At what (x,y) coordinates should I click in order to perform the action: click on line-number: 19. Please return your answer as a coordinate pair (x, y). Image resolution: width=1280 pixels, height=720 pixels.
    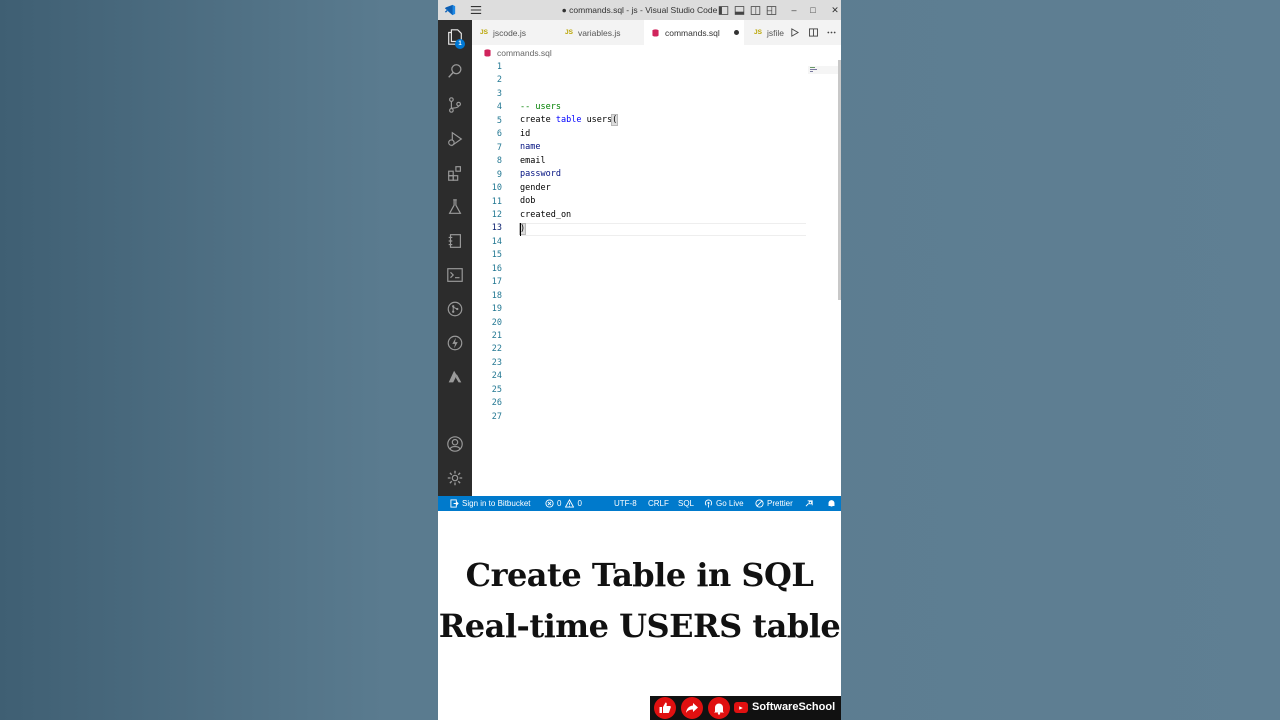
    Looking at the image, I should click on (496, 309).